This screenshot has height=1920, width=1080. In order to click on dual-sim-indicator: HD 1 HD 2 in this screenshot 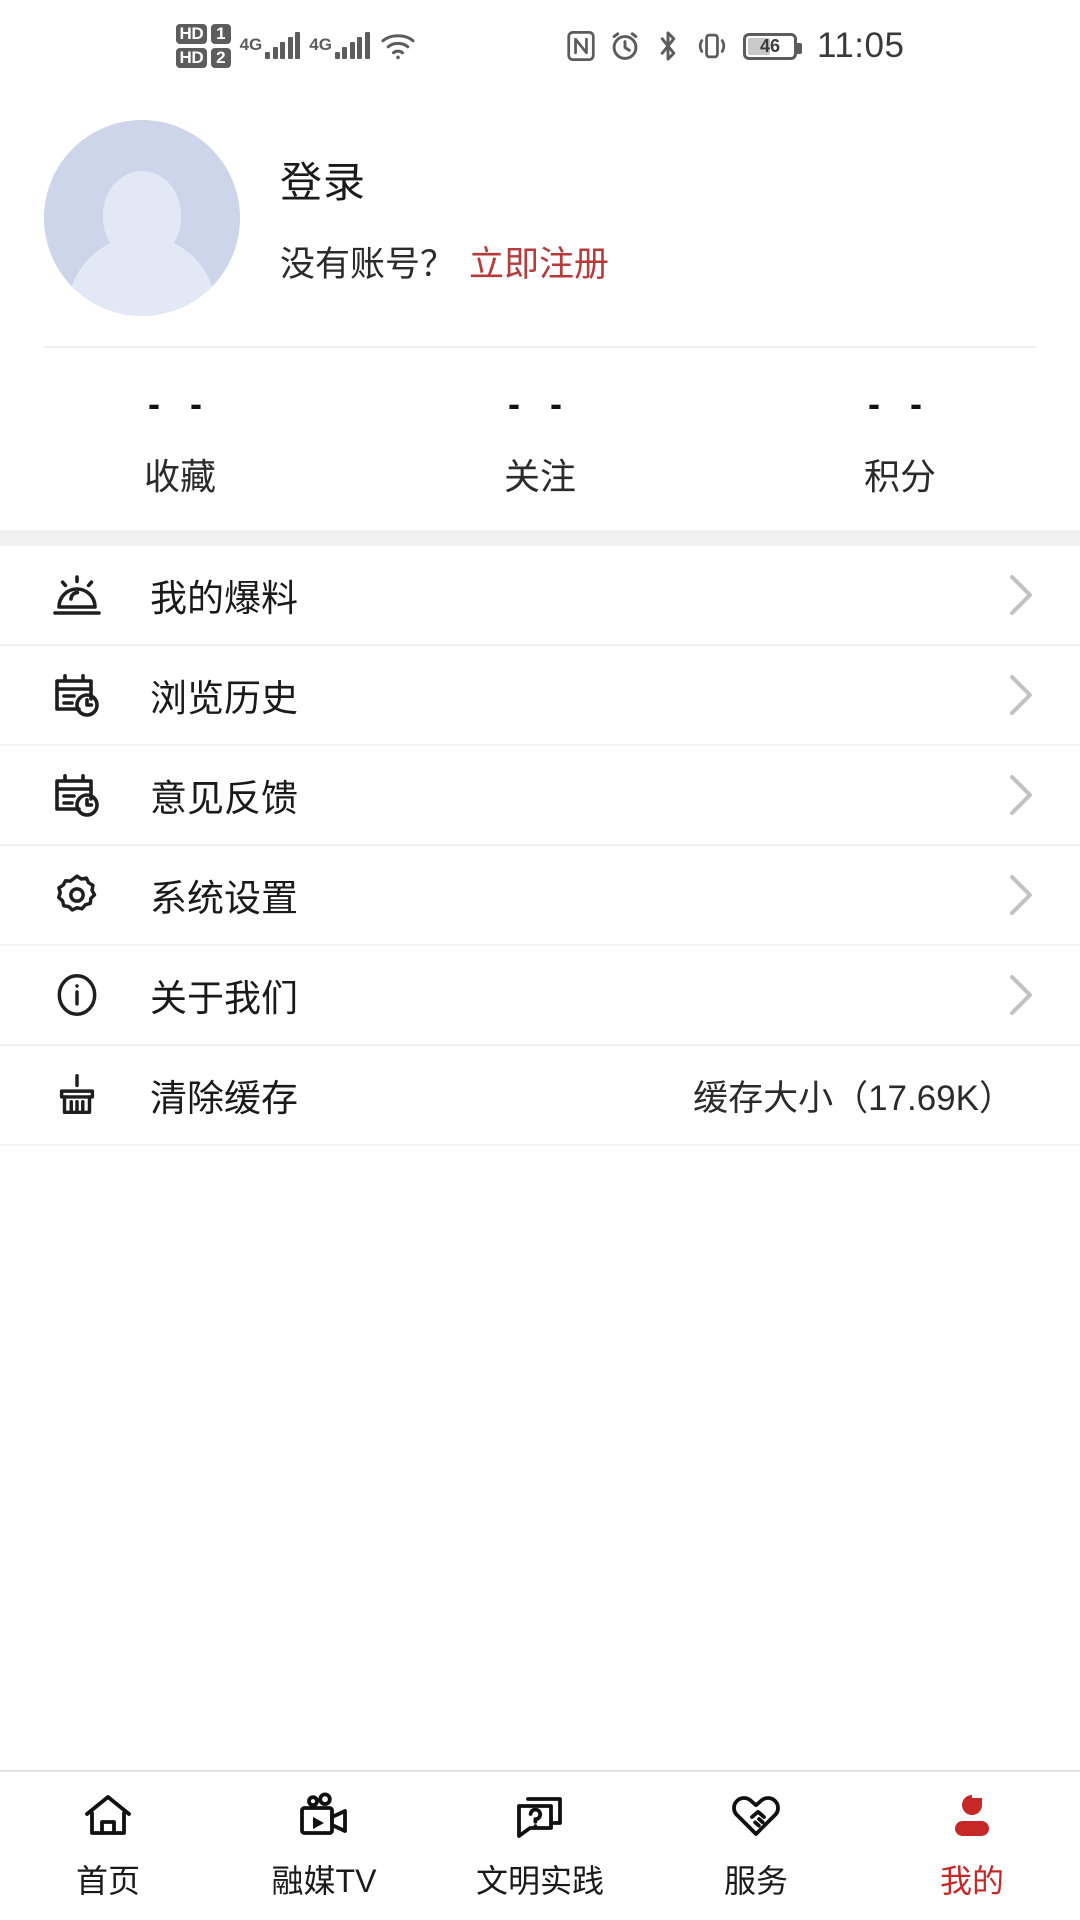, I will do `click(203, 46)`.